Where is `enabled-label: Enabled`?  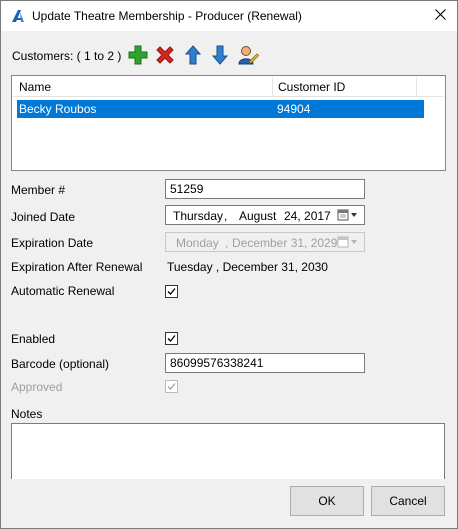
enabled-label: Enabled is located at coordinates (33, 339).